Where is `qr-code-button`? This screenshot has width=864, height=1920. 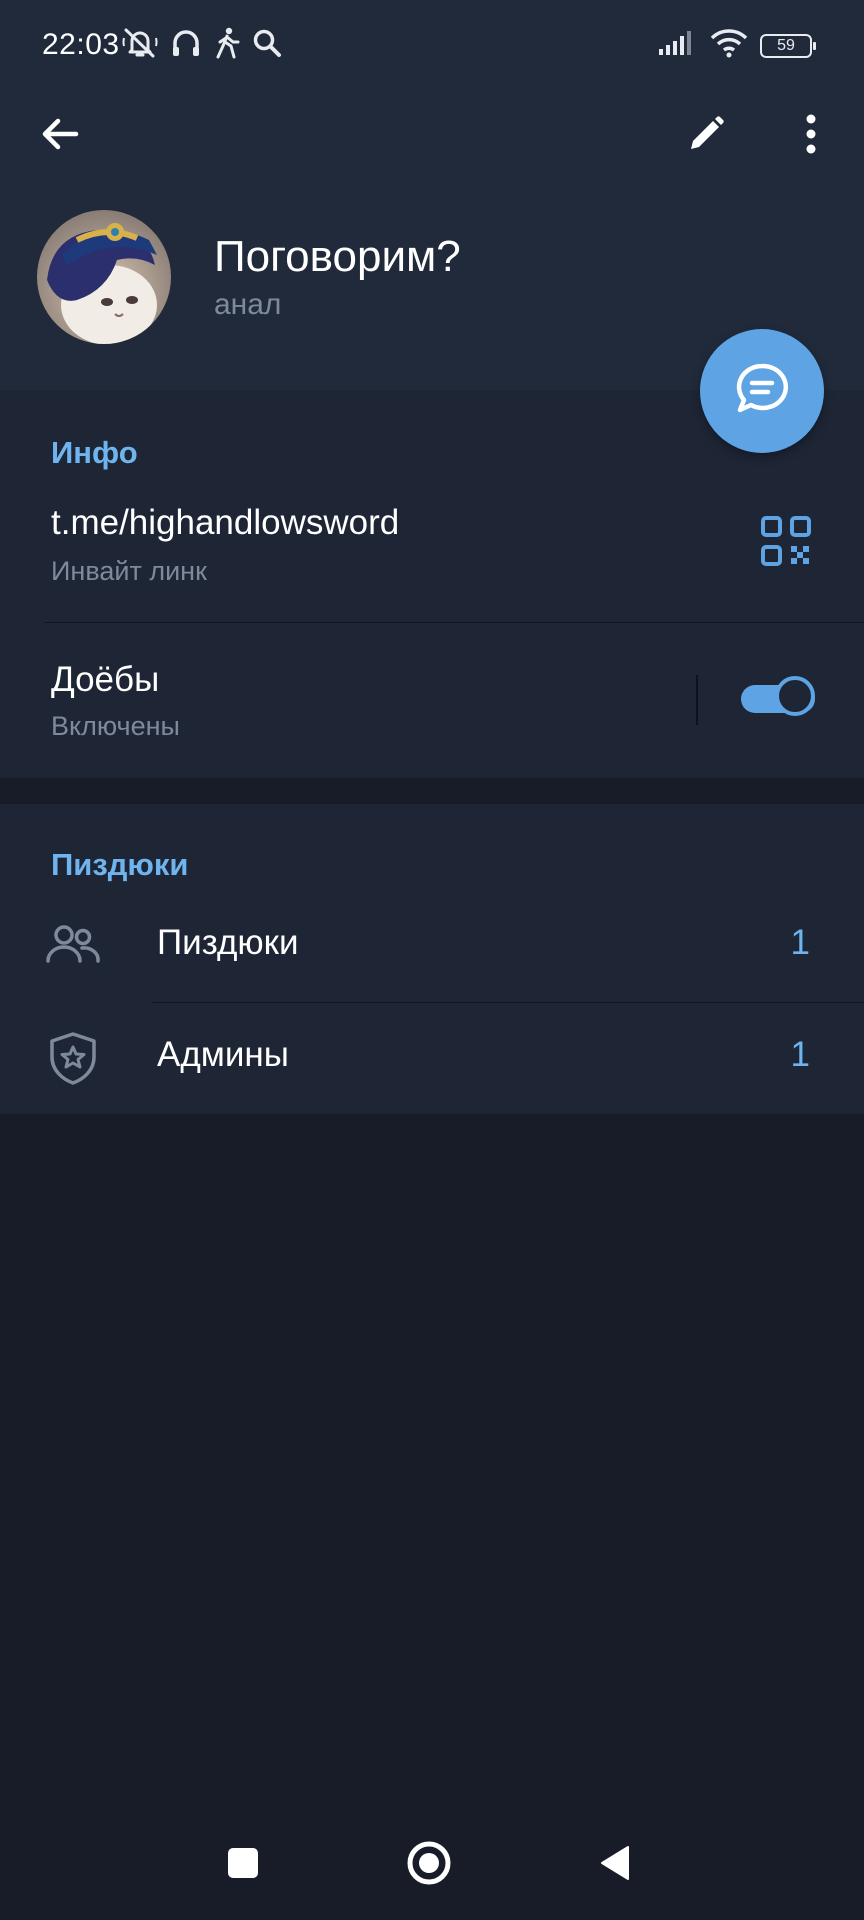 qr-code-button is located at coordinates (786, 541).